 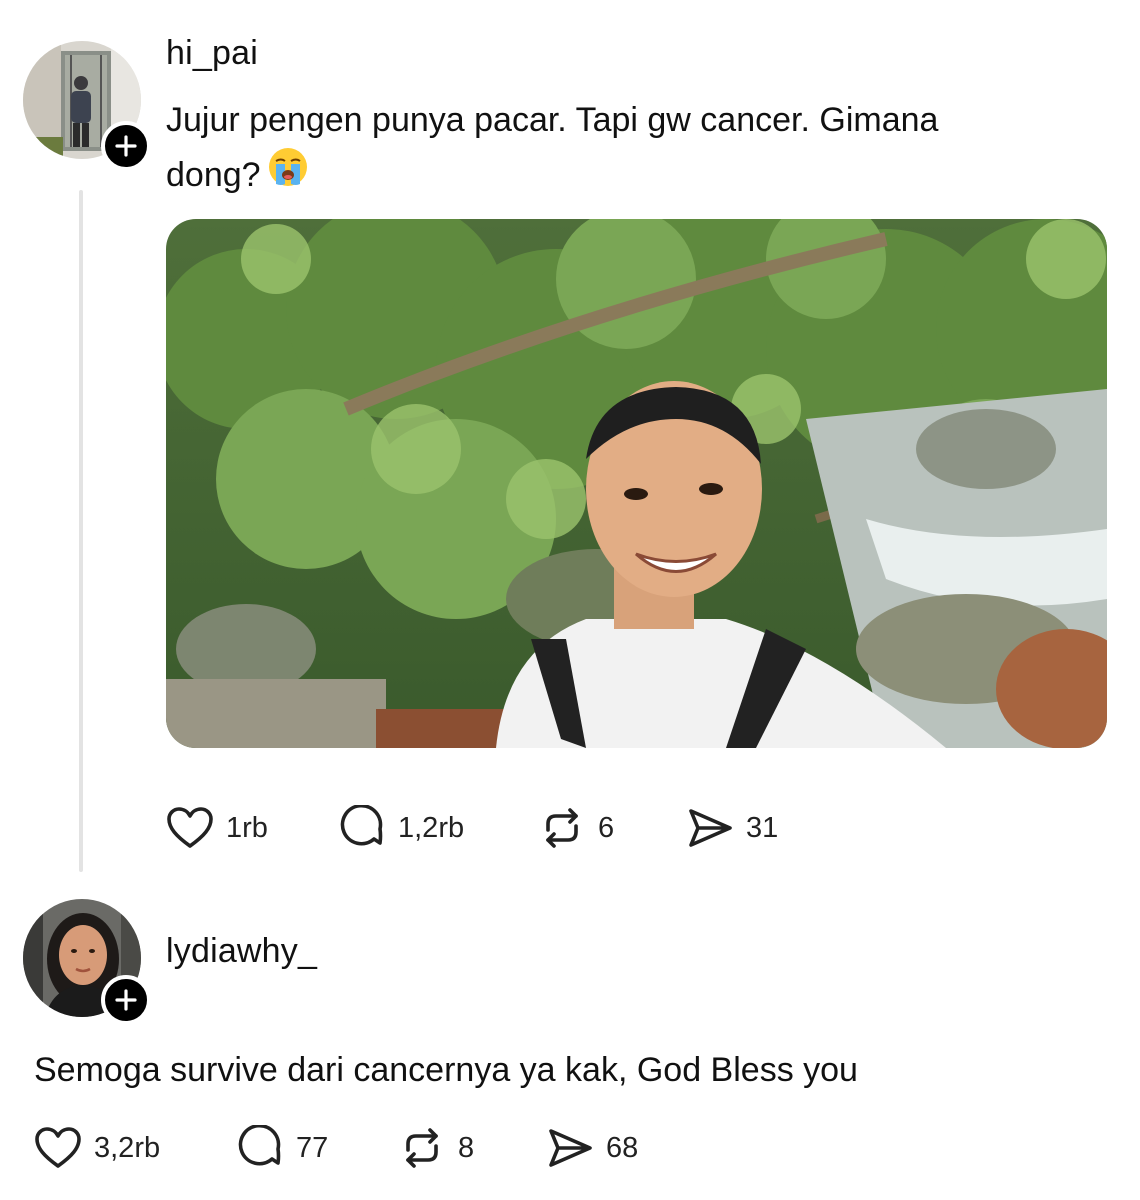 What do you see at coordinates (213, 174) in the screenshot?
I see `post-text-line-2: dong?` at bounding box center [213, 174].